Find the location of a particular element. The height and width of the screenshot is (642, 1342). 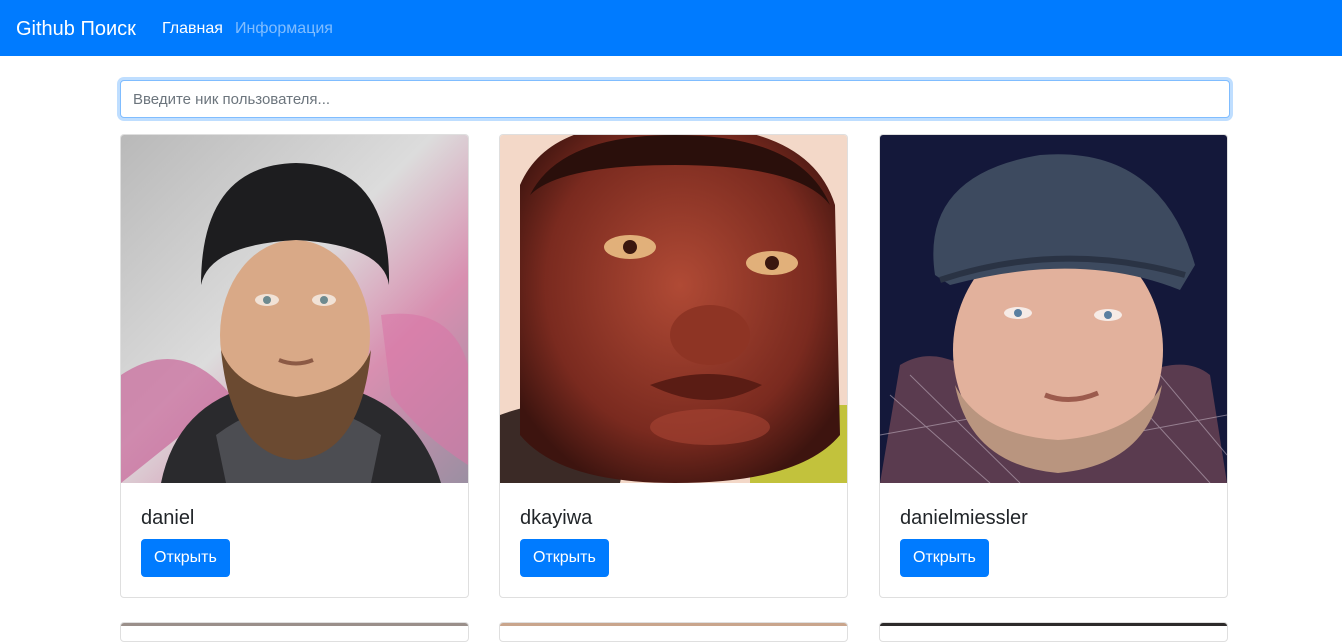

search-input is located at coordinates (675, 99).